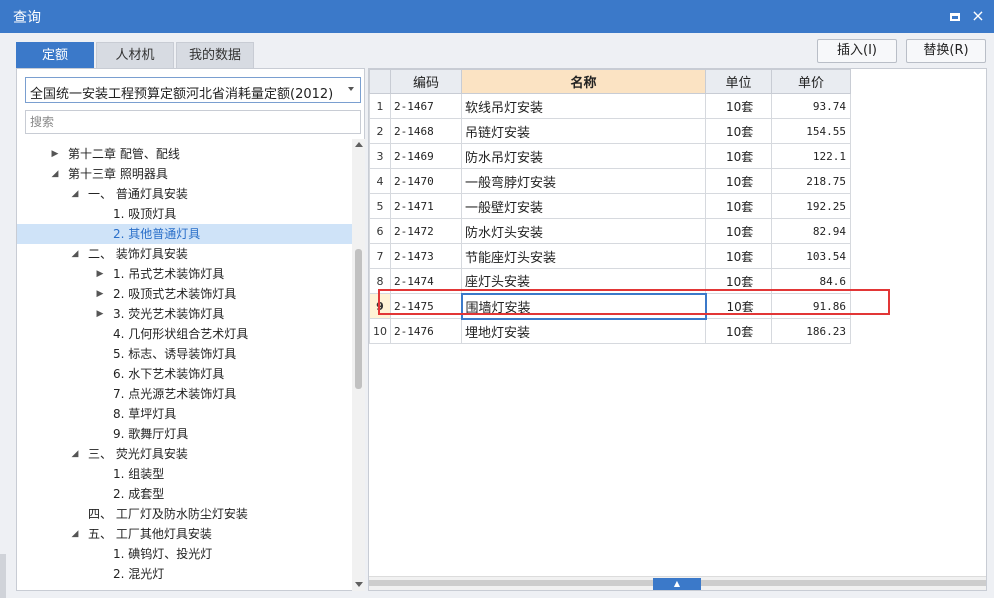 The width and height of the screenshot is (994, 598). Describe the element at coordinates (738, 81) in the screenshot. I see `header-unit: 单位` at that location.